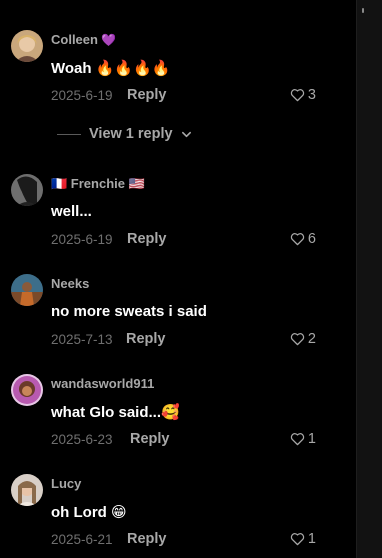 This screenshot has width=382, height=558. I want to click on like-button: 6, so click(303, 239).